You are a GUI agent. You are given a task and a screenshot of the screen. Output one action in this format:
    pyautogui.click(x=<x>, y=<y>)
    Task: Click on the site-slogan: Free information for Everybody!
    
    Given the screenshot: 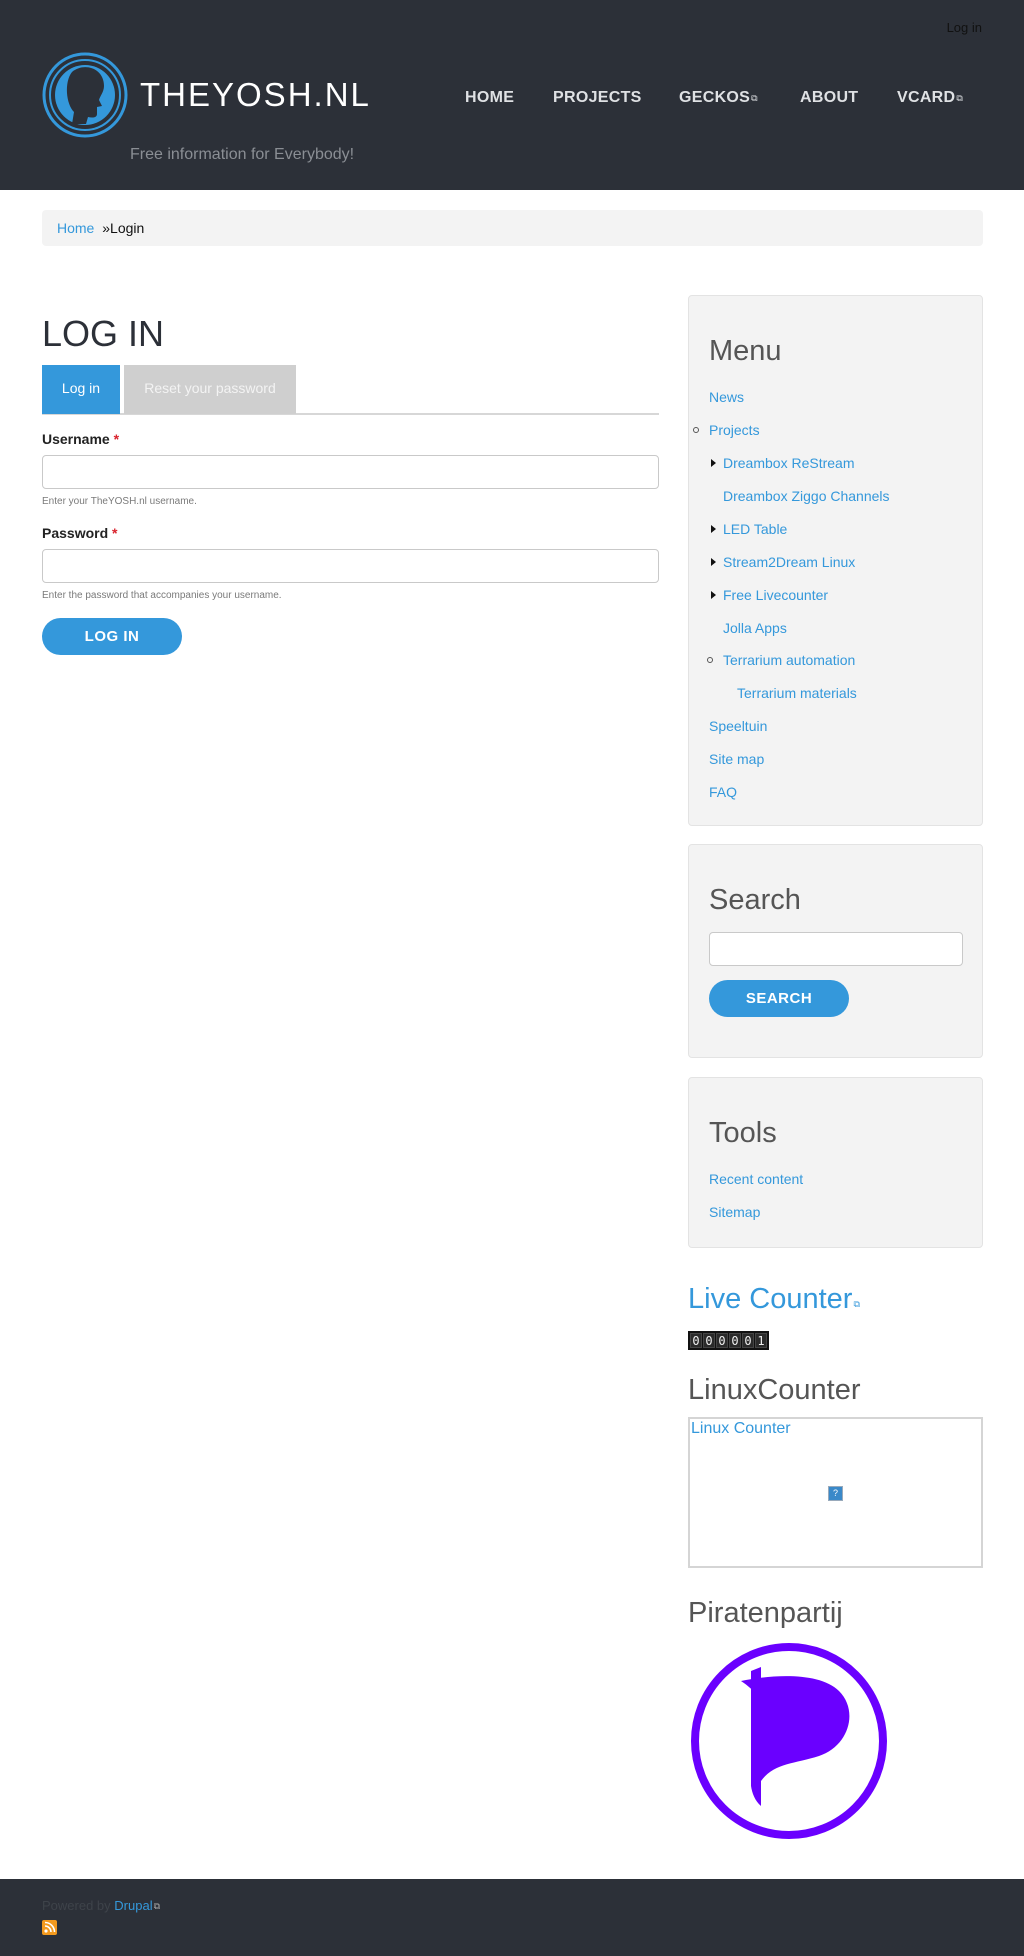 What is the action you would take?
    pyautogui.click(x=242, y=154)
    